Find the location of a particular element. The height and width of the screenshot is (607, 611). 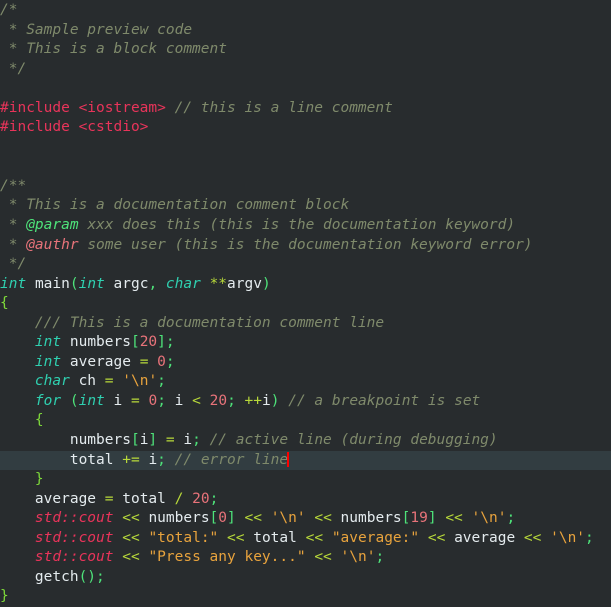

code-token-op: += is located at coordinates (131, 459).